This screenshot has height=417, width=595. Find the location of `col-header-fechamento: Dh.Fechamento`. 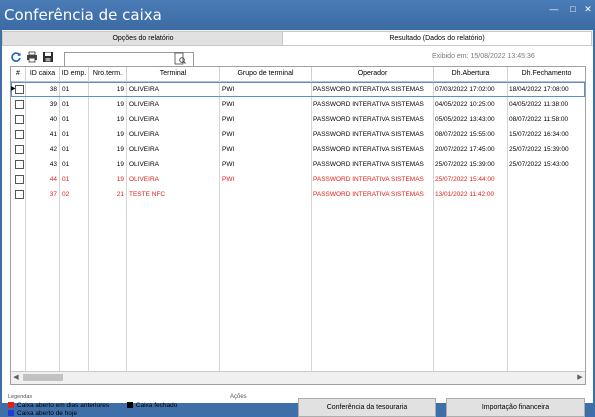

col-header-fechamento: Dh.Fechamento is located at coordinates (546, 74).